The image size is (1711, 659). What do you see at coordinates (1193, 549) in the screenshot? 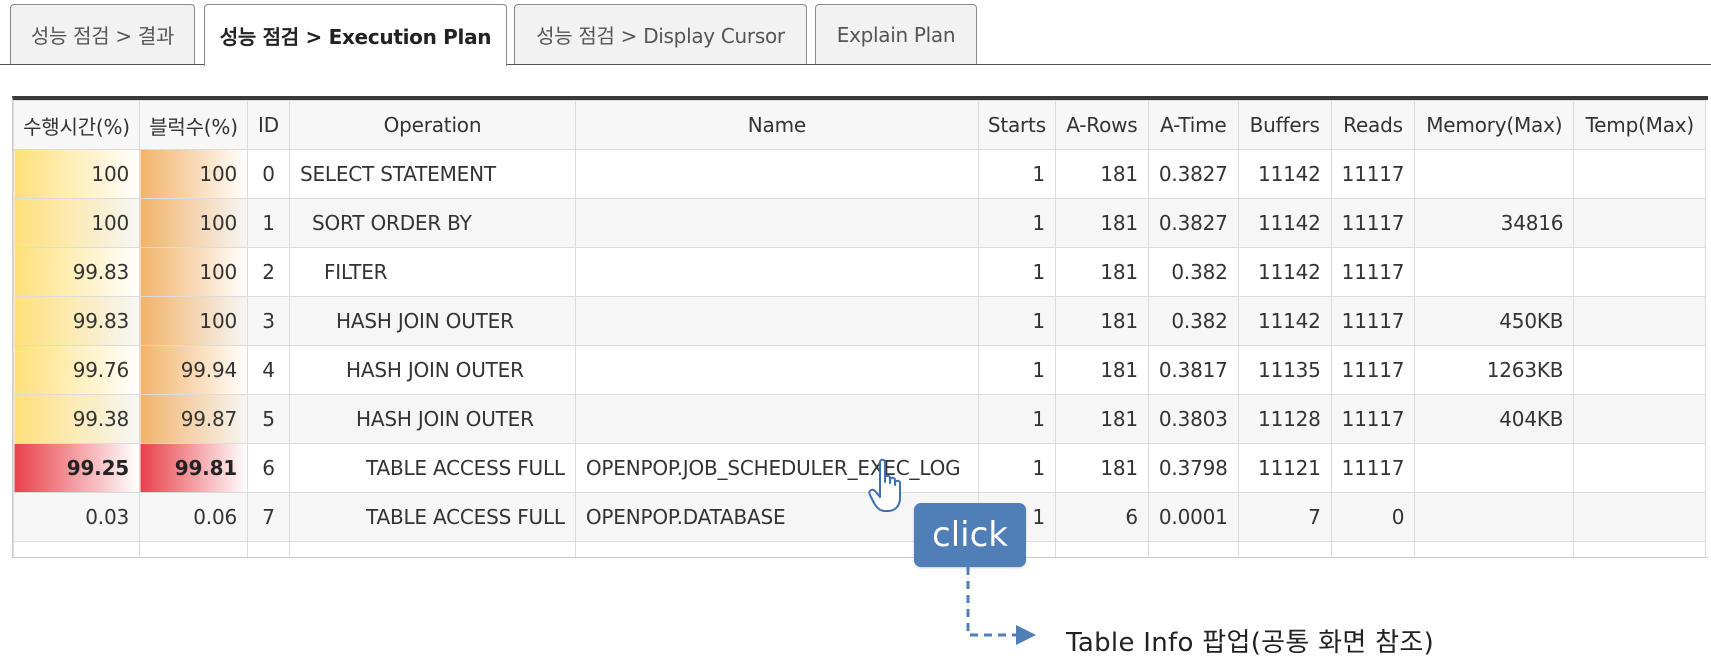
I see `cell-a-time: 0.0001` at bounding box center [1193, 549].